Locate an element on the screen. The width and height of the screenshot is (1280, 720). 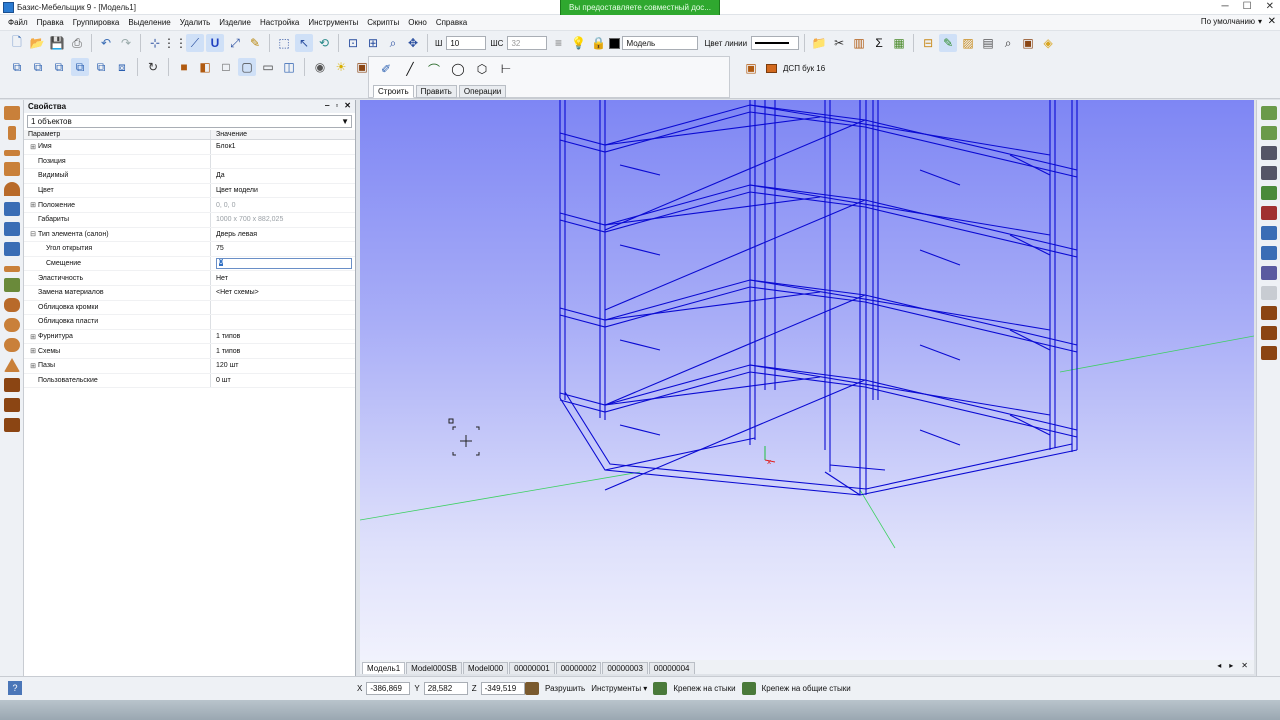
panel-float-icon: ▫ is located at coordinates (336, 105).